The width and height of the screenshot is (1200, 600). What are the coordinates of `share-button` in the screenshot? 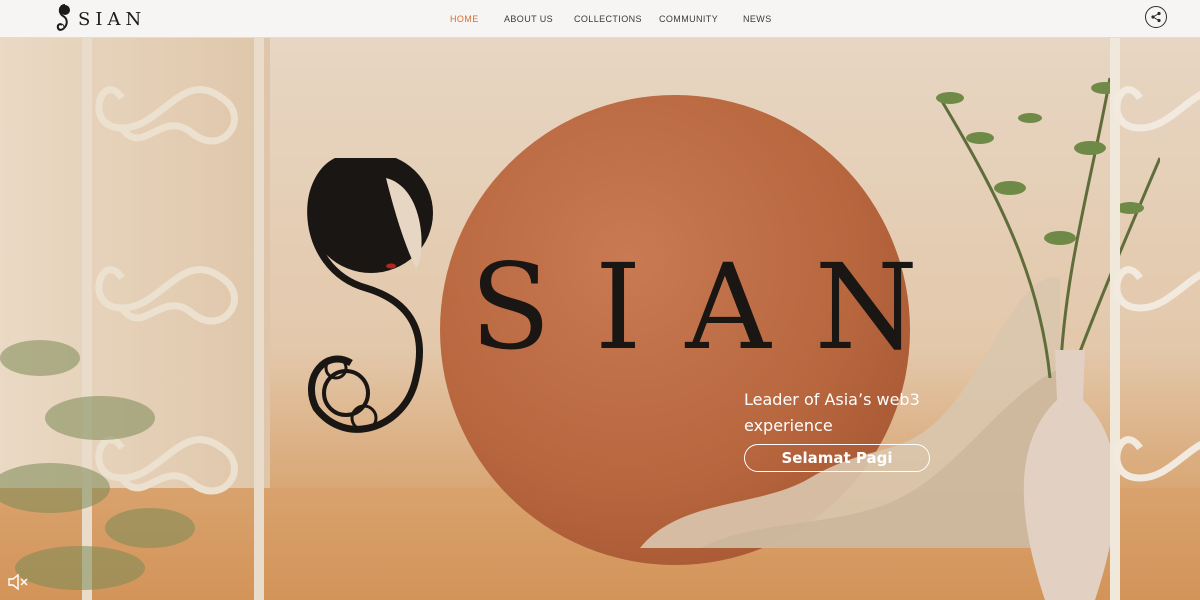 It's located at (1156, 17).